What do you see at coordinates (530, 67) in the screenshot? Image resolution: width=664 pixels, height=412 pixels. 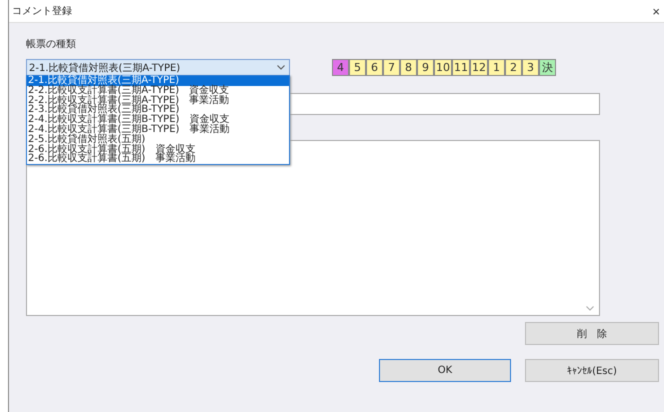 I see `month-tab: 3` at bounding box center [530, 67].